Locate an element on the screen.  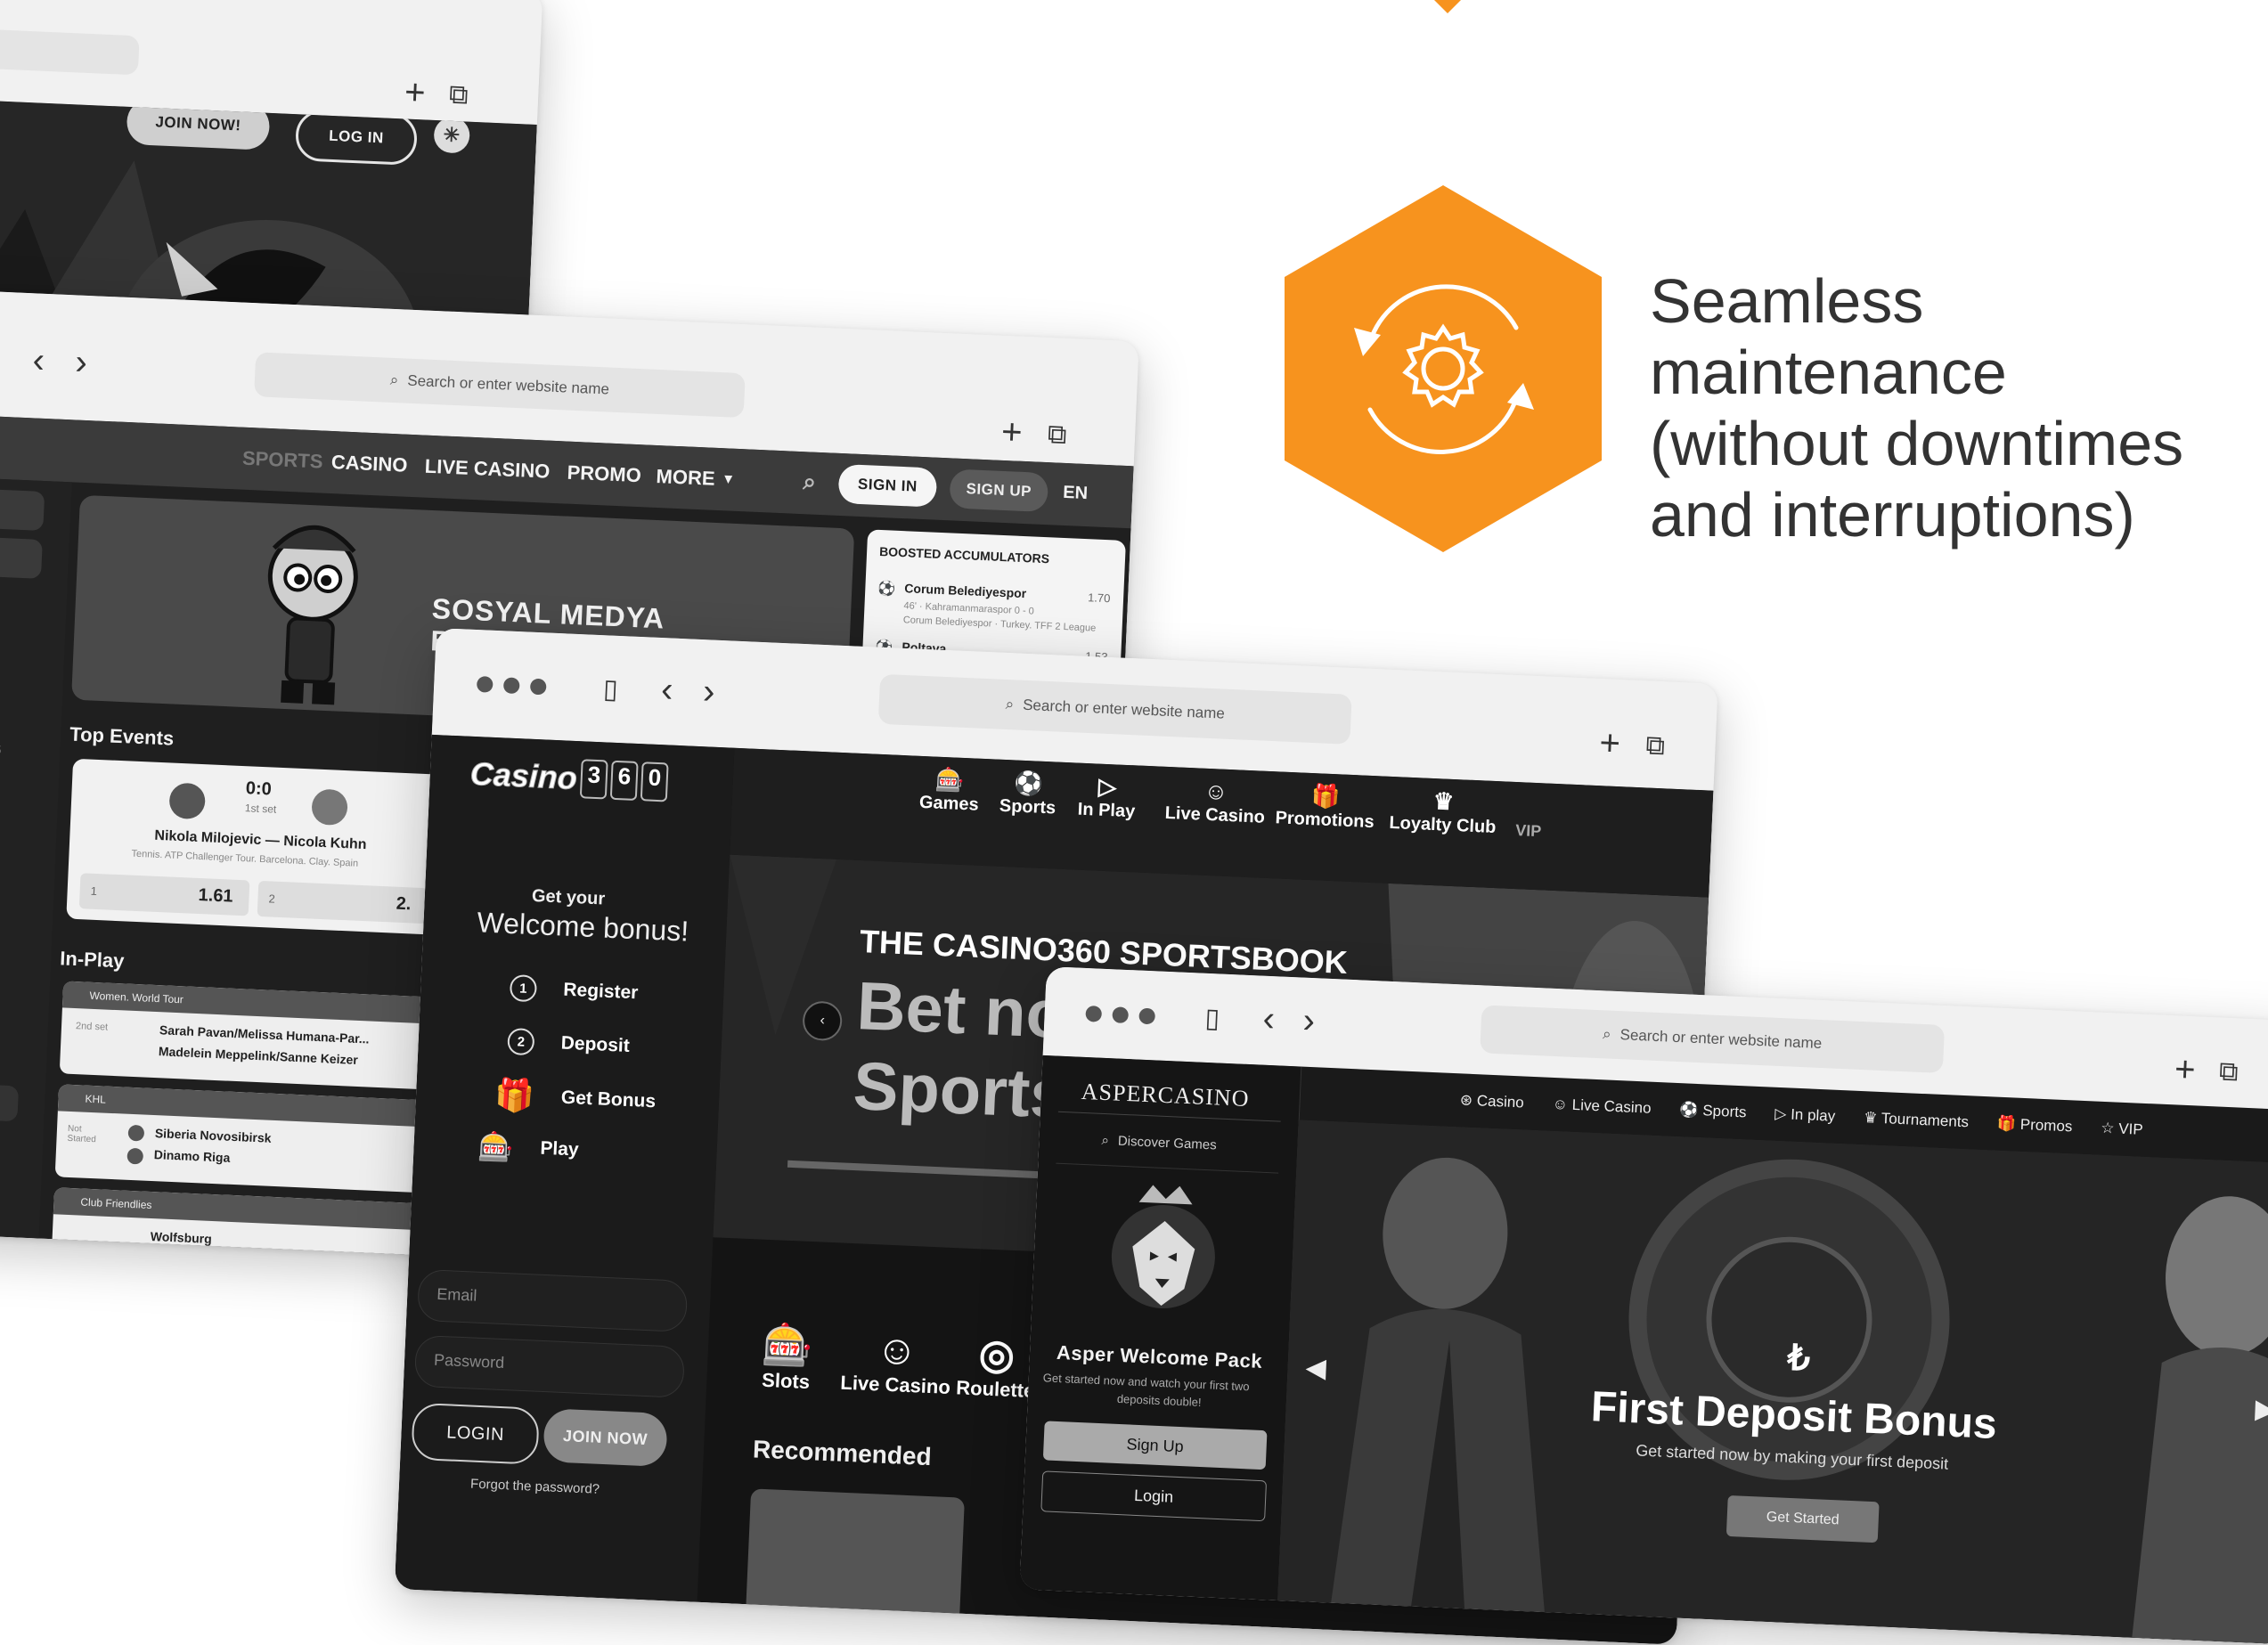
category-roulette: ◎ Roulette is located at coordinates (996, 1365).